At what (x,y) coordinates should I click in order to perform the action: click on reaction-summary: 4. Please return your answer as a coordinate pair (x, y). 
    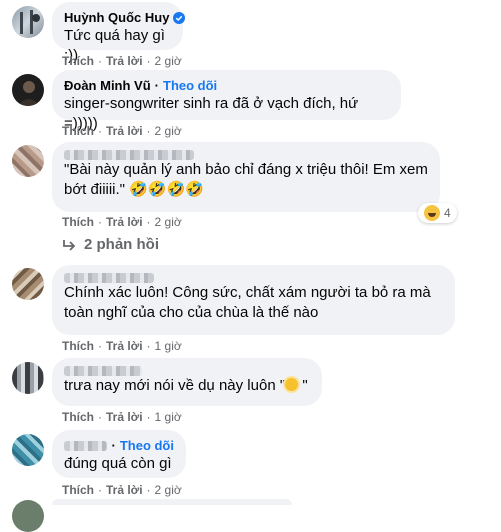
    Looking at the image, I should click on (437, 213).